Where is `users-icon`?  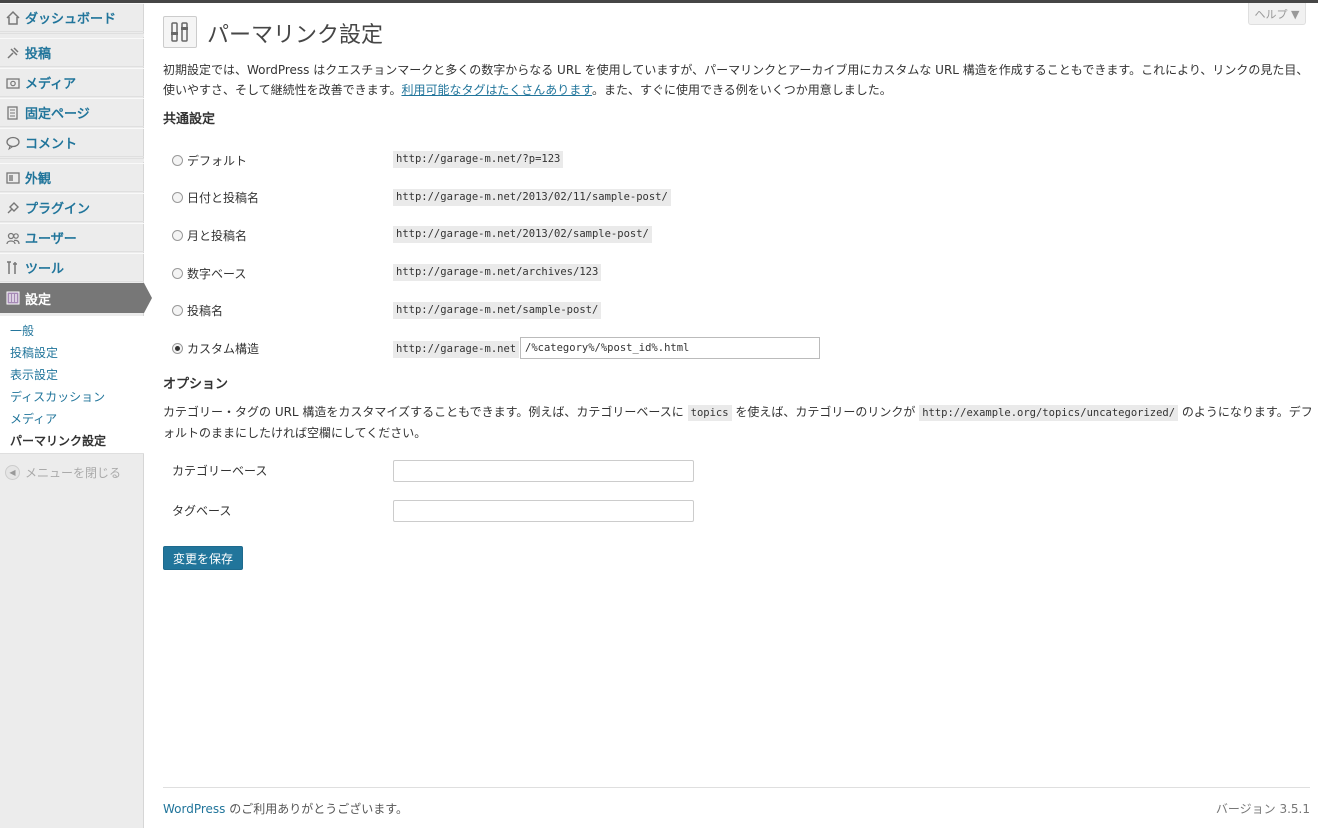 users-icon is located at coordinates (13, 238).